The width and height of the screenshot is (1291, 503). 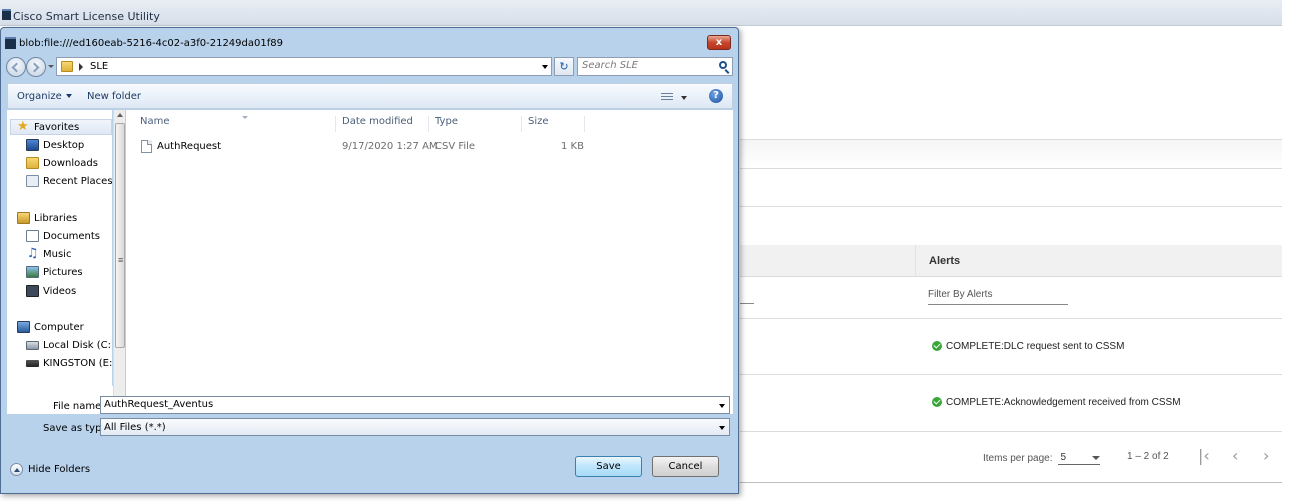 I want to click on downloads-icon, so click(x=32, y=163).